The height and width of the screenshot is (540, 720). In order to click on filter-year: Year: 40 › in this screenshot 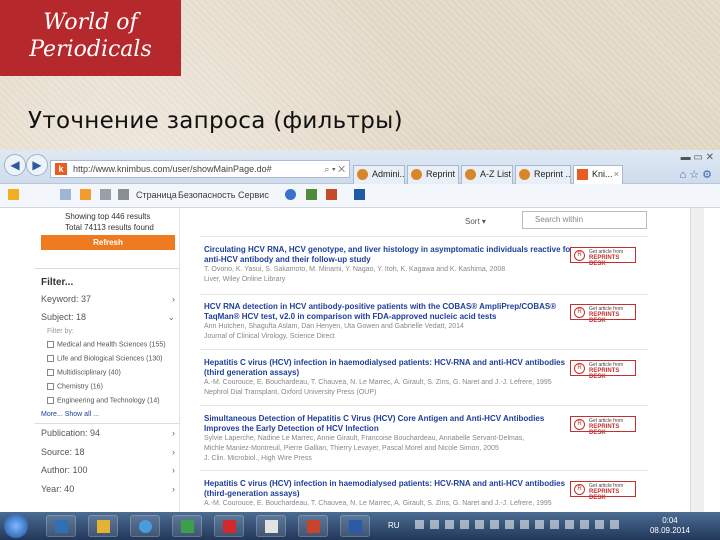, I will do `click(108, 489)`.